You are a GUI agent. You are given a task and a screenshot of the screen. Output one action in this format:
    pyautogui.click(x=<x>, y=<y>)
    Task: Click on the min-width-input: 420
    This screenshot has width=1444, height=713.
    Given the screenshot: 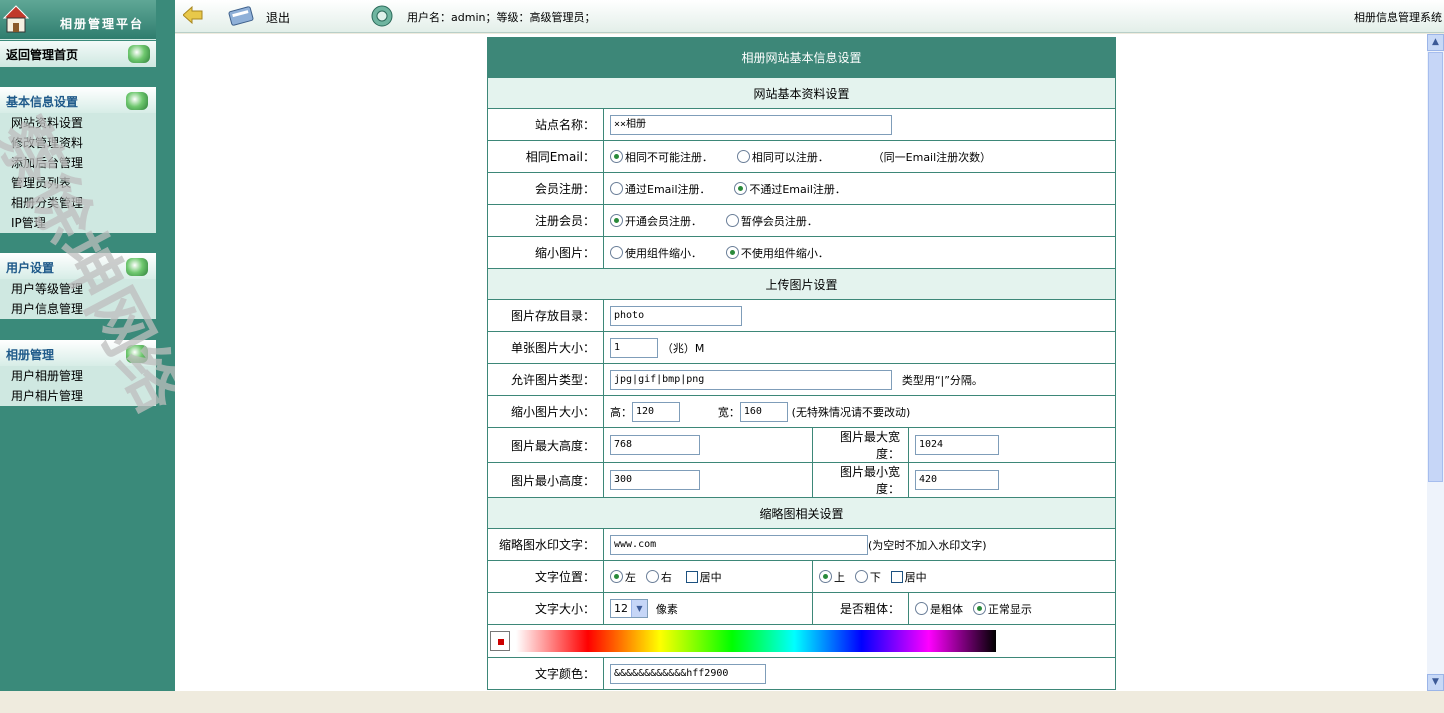 What is the action you would take?
    pyautogui.click(x=957, y=480)
    